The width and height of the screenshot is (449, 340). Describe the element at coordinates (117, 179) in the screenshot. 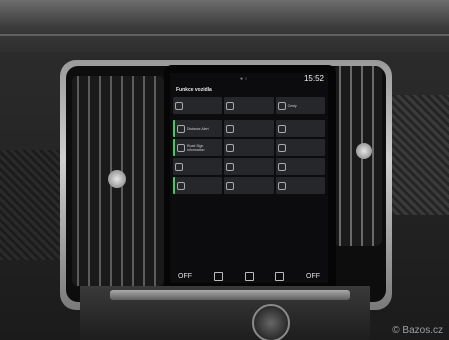

I see `vent-knob-left` at that location.